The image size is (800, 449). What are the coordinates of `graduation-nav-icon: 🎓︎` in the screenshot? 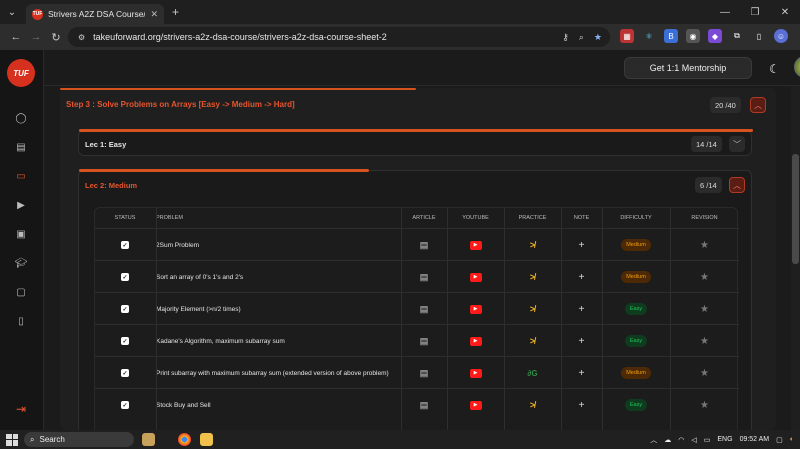 It's located at (21, 263).